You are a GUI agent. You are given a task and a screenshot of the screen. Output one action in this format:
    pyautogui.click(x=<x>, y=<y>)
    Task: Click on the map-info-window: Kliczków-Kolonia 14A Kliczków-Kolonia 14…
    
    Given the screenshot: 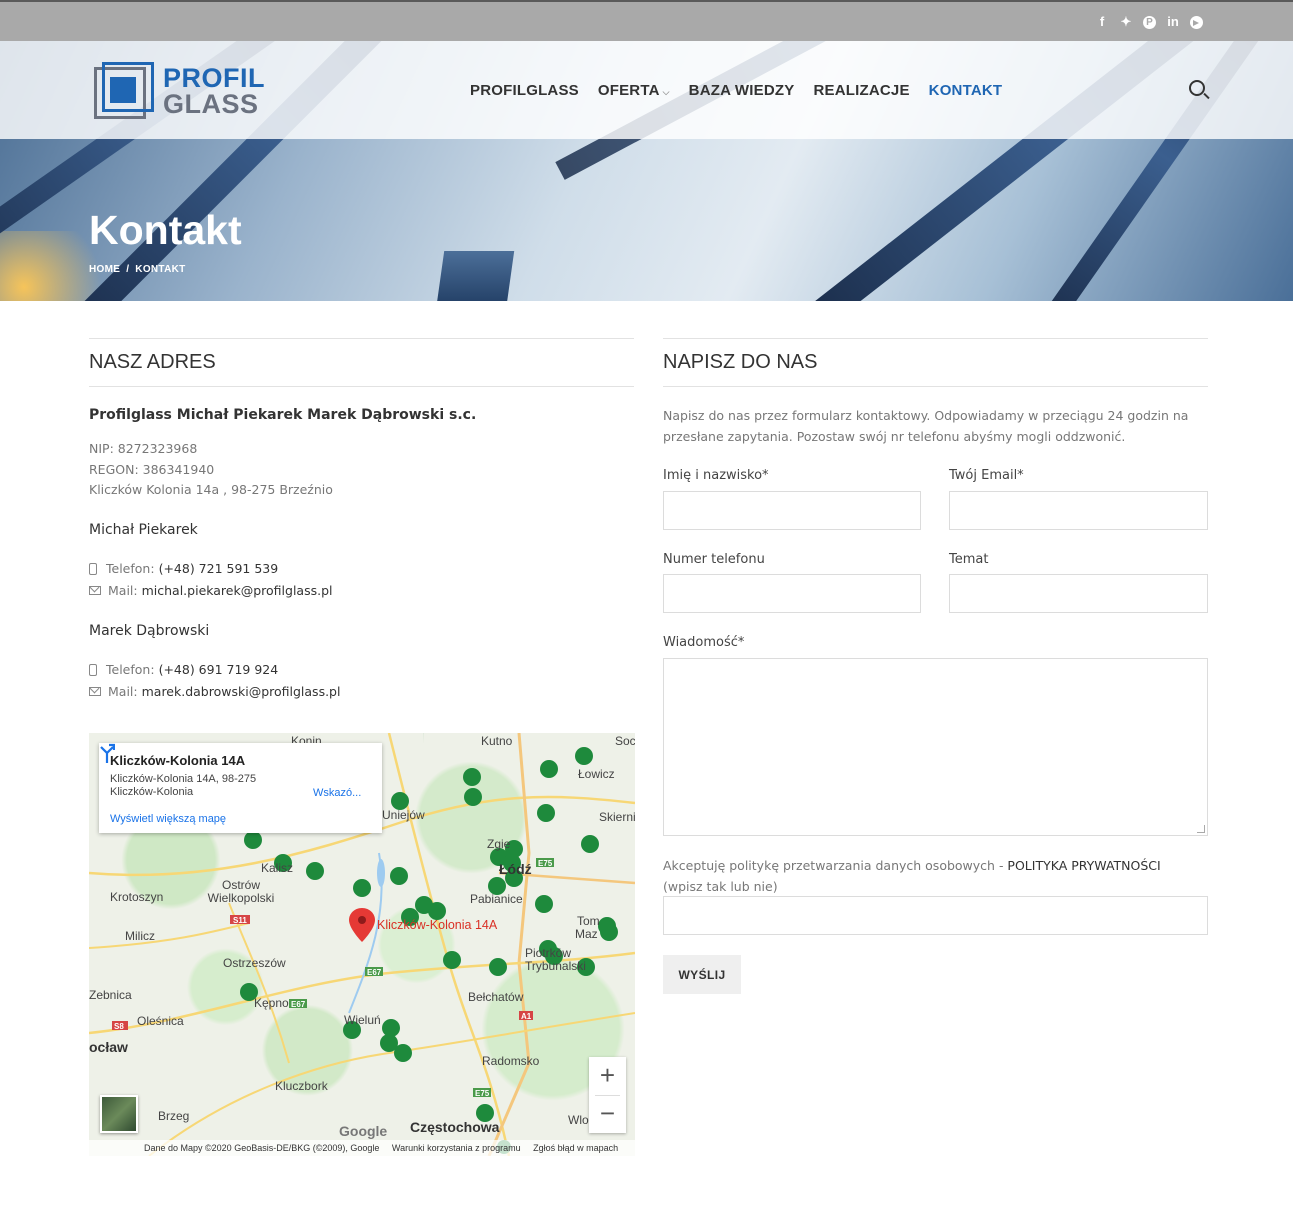 What is the action you would take?
    pyautogui.click(x=240, y=788)
    